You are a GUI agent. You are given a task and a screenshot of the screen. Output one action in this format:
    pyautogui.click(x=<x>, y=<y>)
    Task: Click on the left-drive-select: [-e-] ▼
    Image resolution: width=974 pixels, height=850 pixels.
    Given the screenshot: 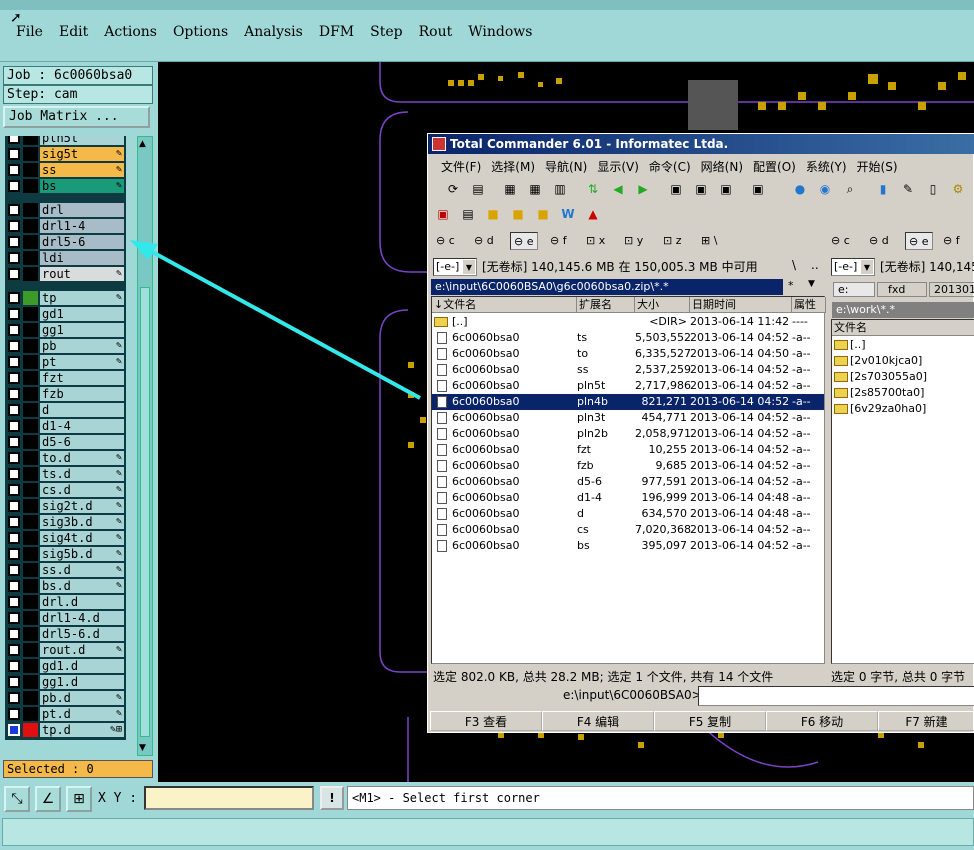 What is the action you would take?
    pyautogui.click(x=455, y=267)
    